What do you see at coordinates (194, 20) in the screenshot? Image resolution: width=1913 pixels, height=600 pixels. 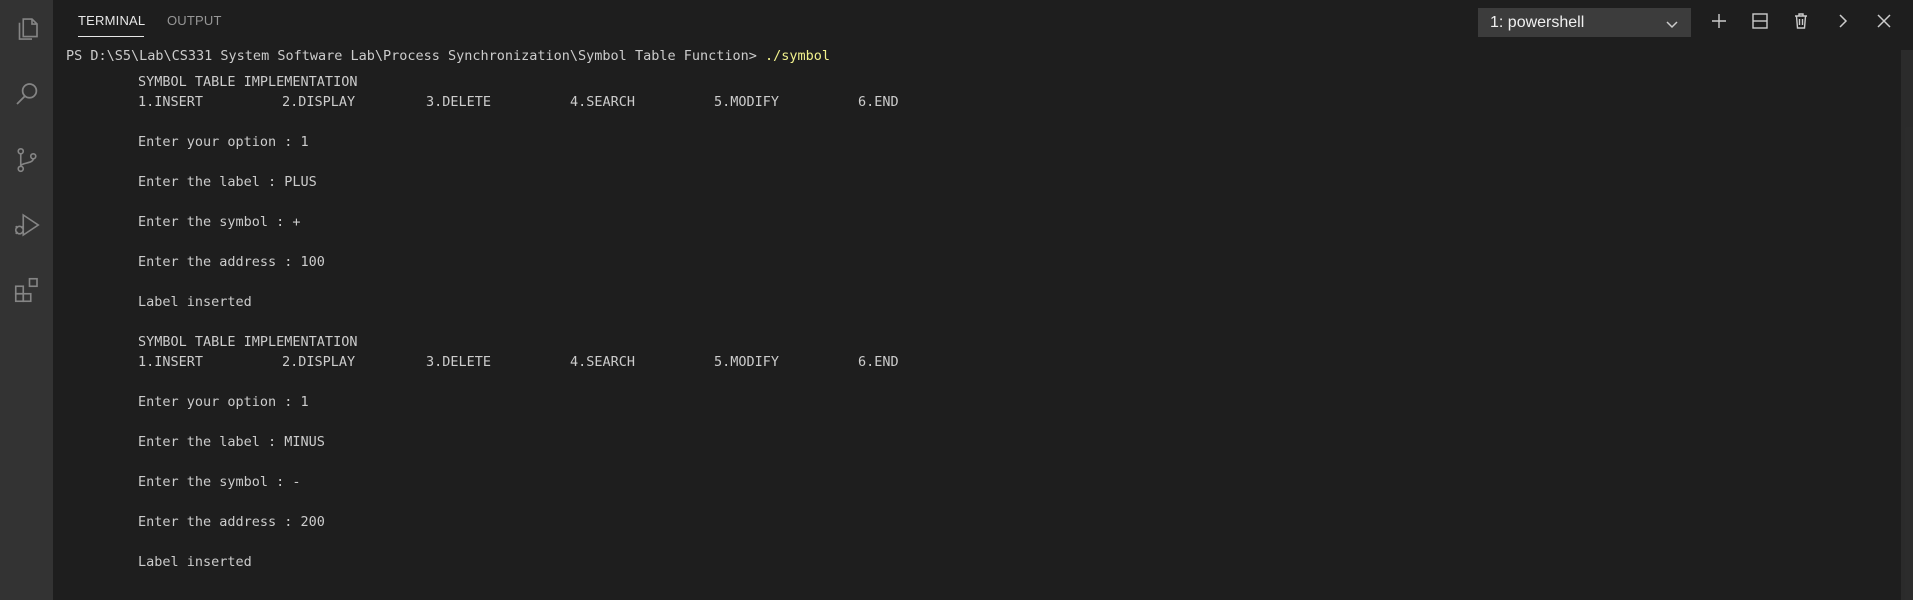 I see `tab-output: OUTPUT` at bounding box center [194, 20].